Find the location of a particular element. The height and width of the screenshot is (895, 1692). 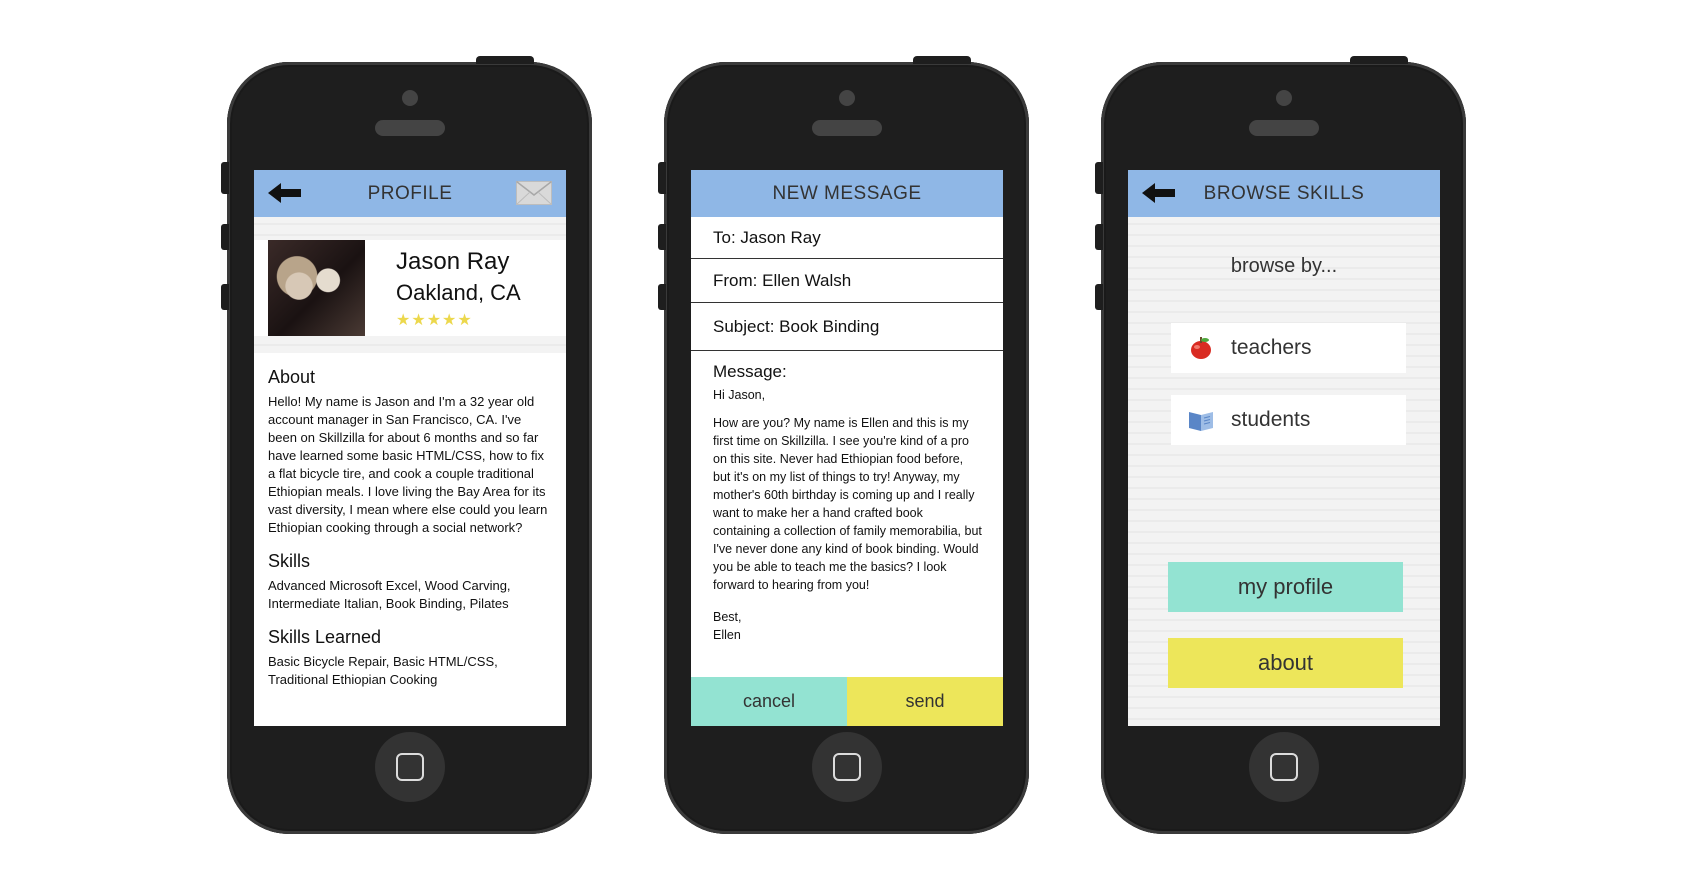

page-title: BROWSE SKILLS is located at coordinates (1284, 193).